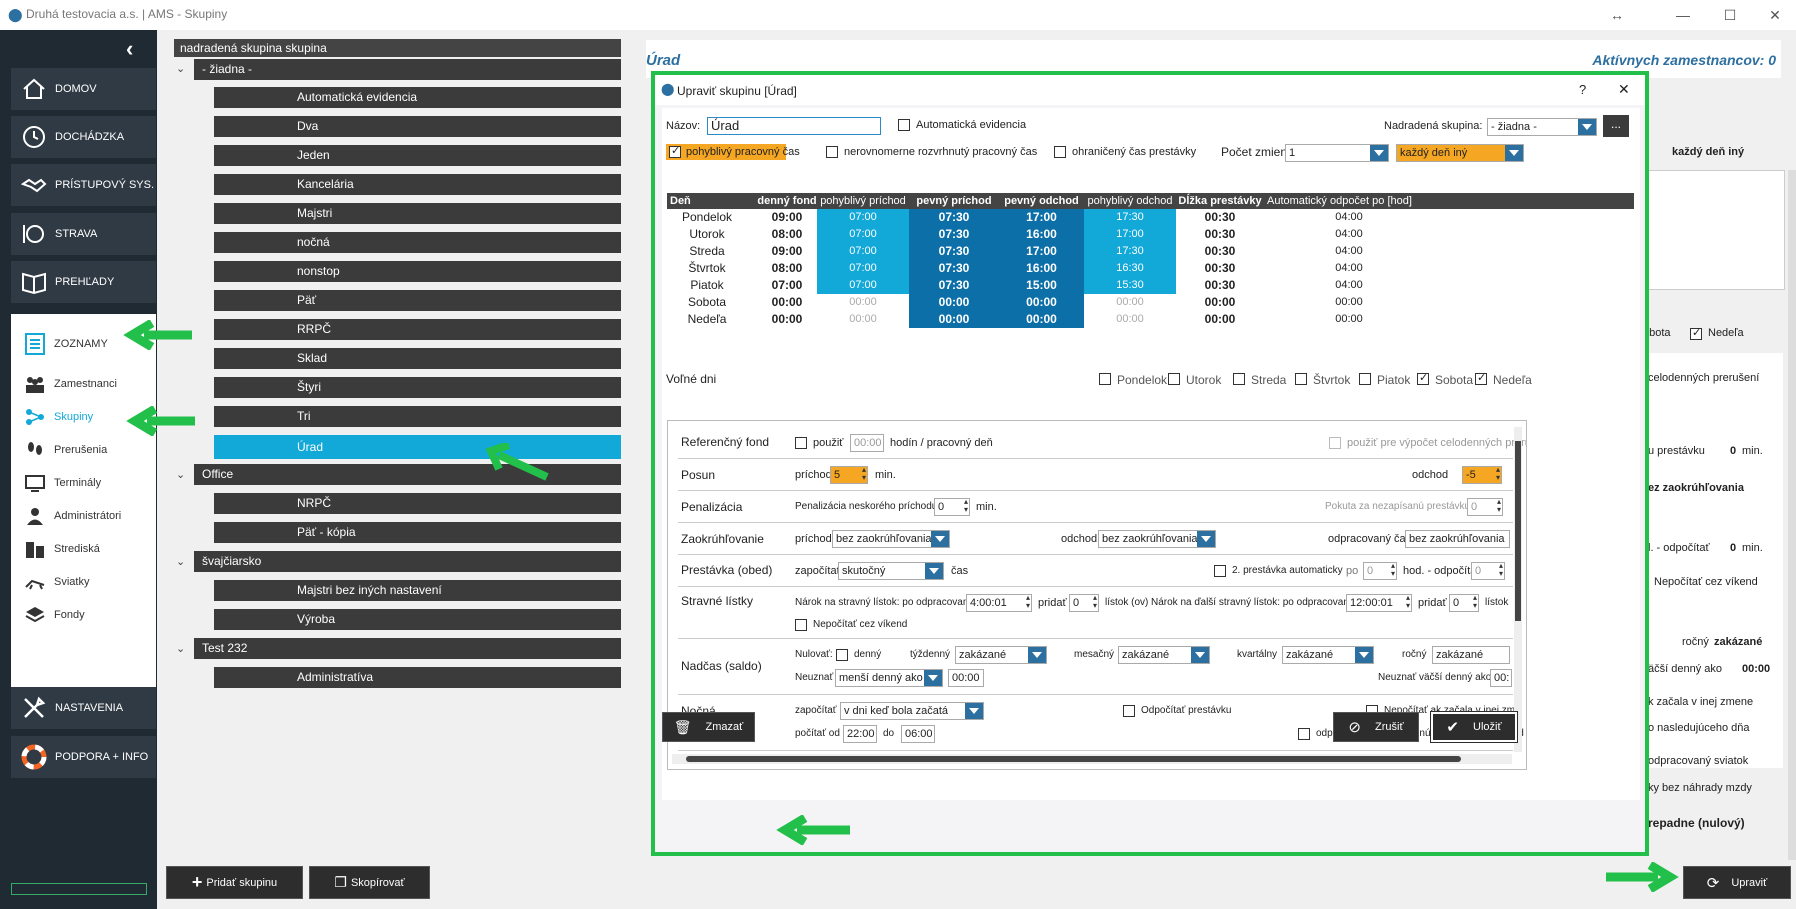 This screenshot has width=1796, height=909. I want to click on tree-item: Sklad, so click(417, 358).